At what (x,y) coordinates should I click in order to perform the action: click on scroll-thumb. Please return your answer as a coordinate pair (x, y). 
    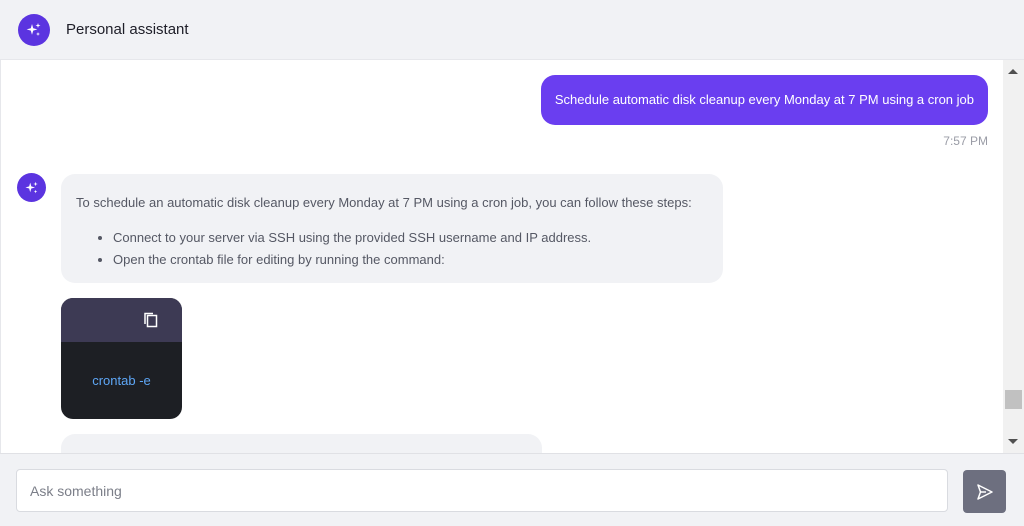
    Looking at the image, I should click on (1013, 399).